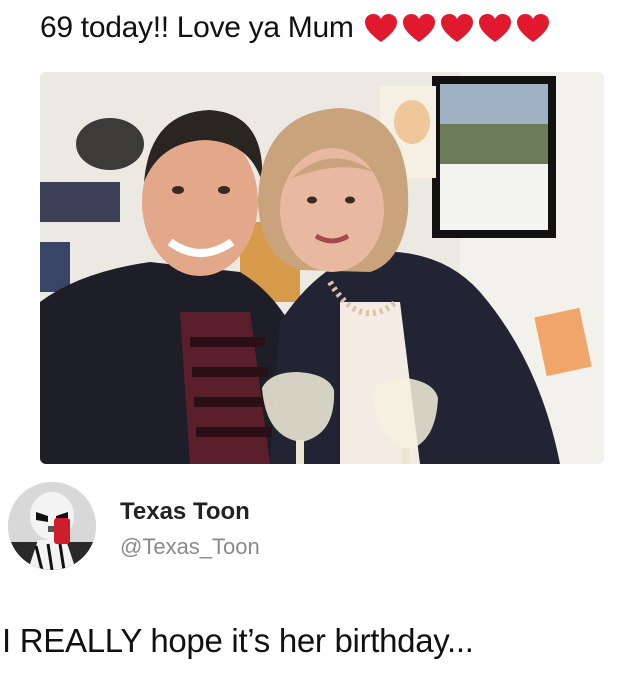  I want to click on man-eye-left, so click(178, 190).